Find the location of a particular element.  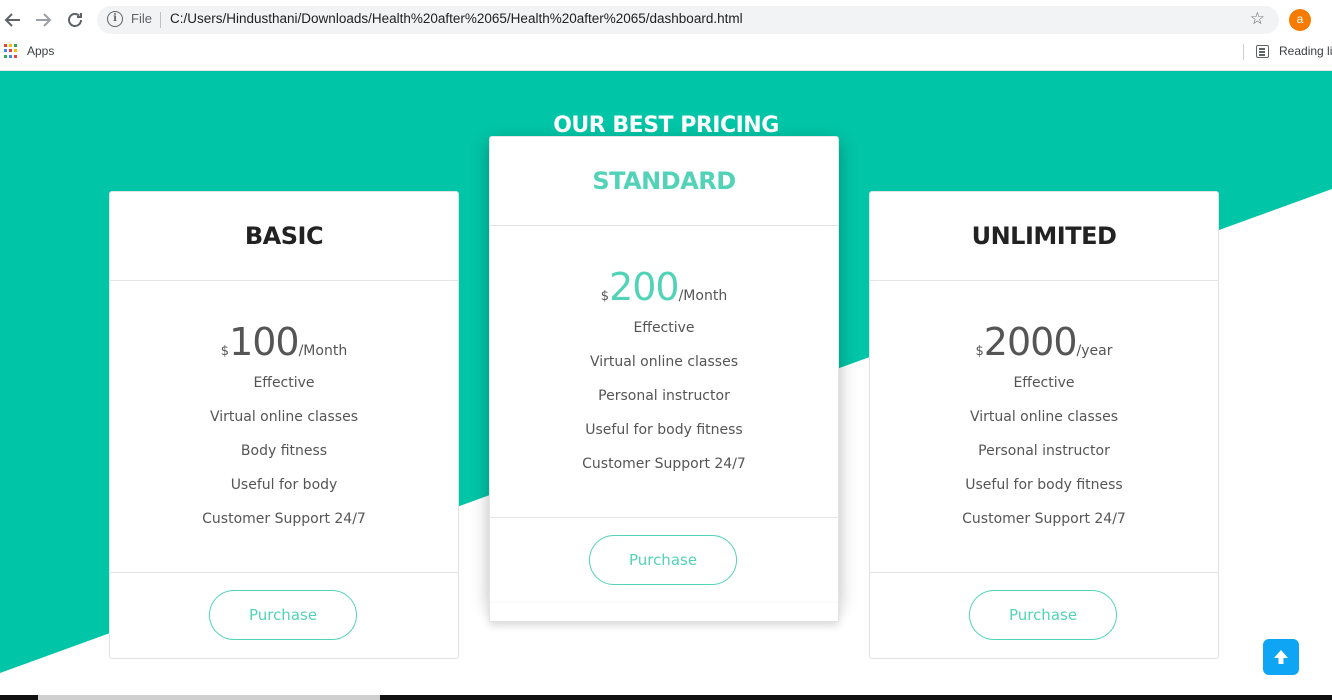

card-header: BASIC is located at coordinates (284, 236).